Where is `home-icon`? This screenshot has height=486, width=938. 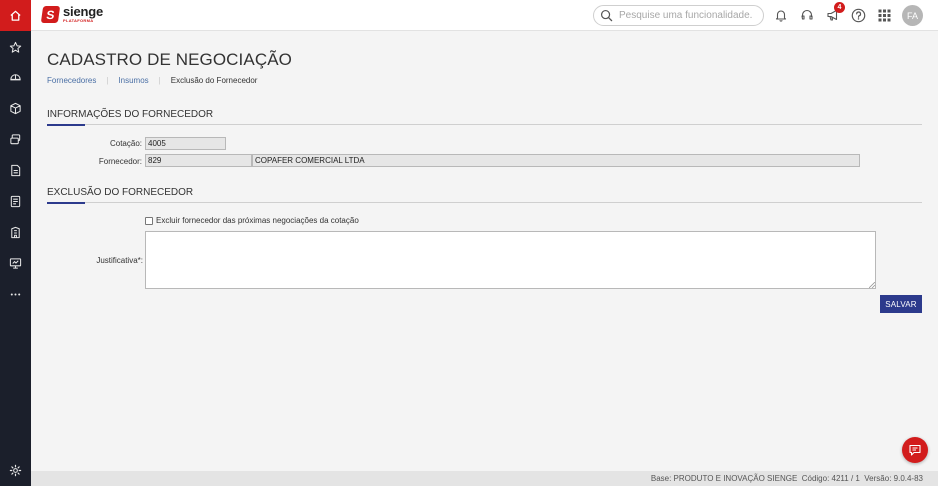
home-icon is located at coordinates (15, 15).